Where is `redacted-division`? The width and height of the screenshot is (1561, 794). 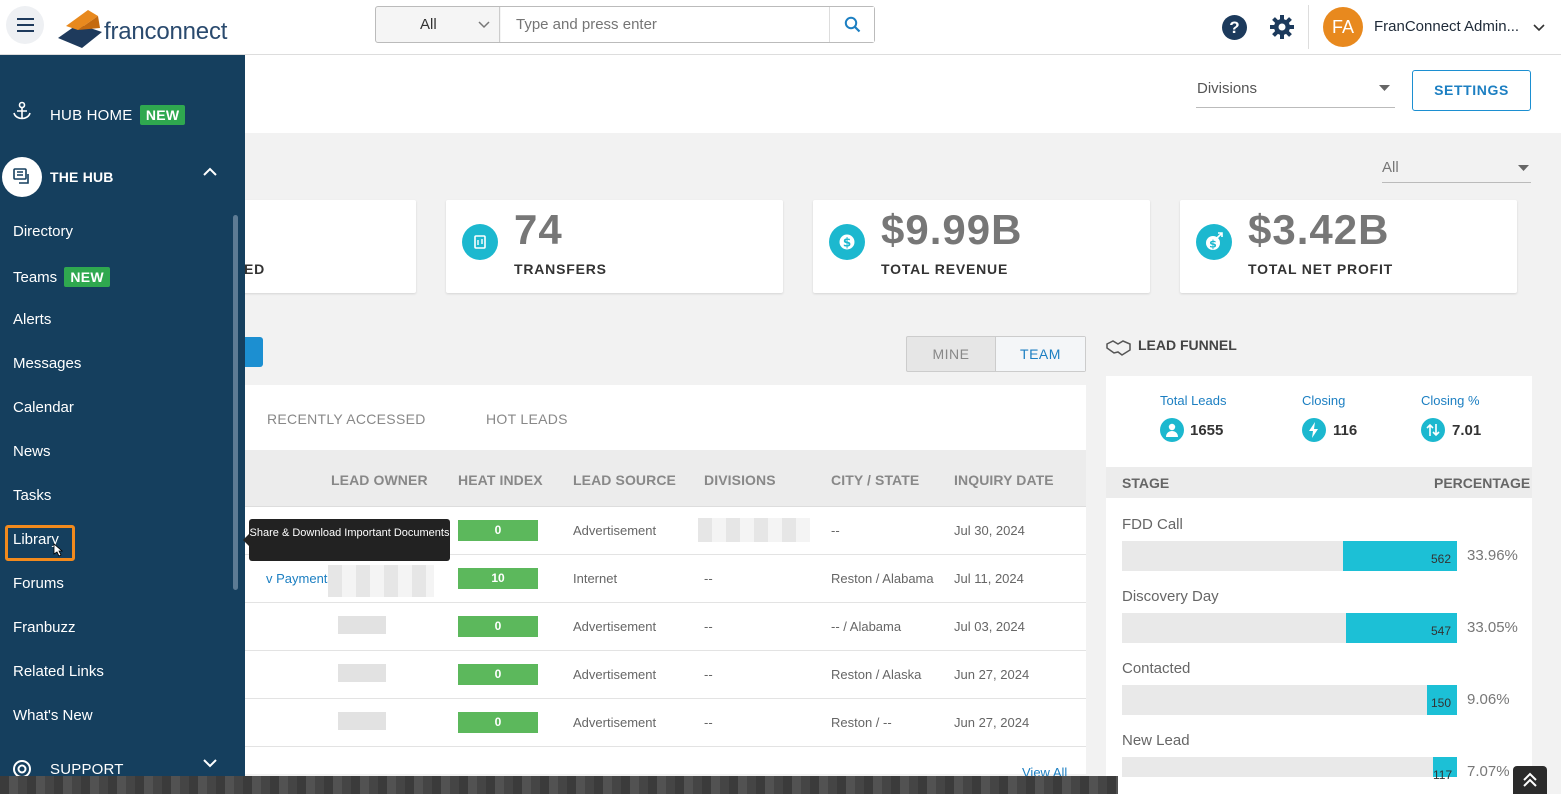
redacted-division is located at coordinates (754, 530).